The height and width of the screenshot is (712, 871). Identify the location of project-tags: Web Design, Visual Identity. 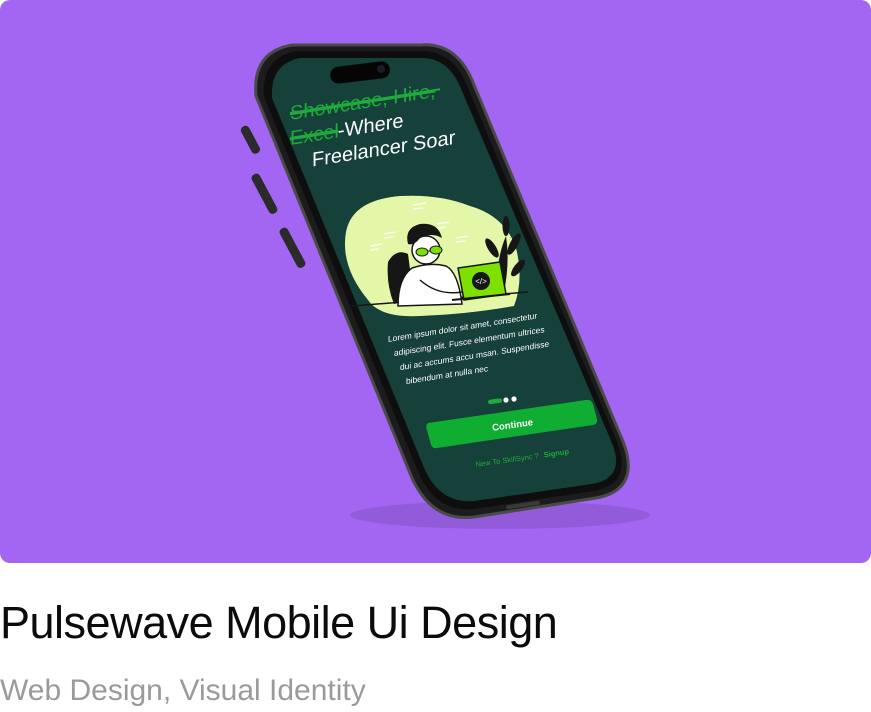
(183, 690).